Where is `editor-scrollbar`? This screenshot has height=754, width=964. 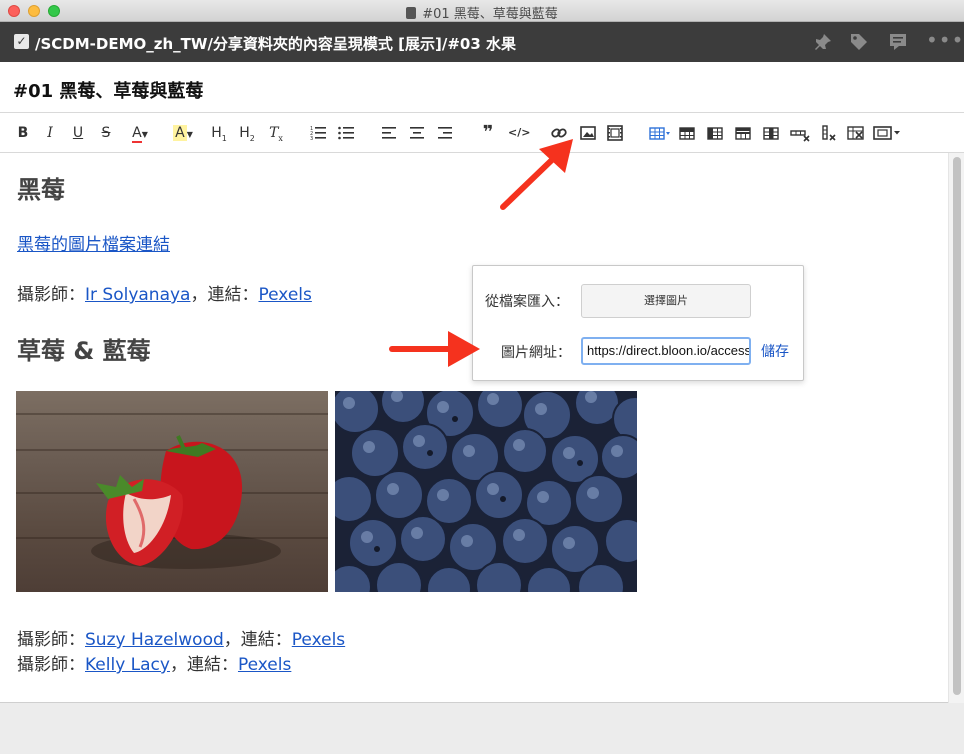
editor-scrollbar is located at coordinates (956, 428).